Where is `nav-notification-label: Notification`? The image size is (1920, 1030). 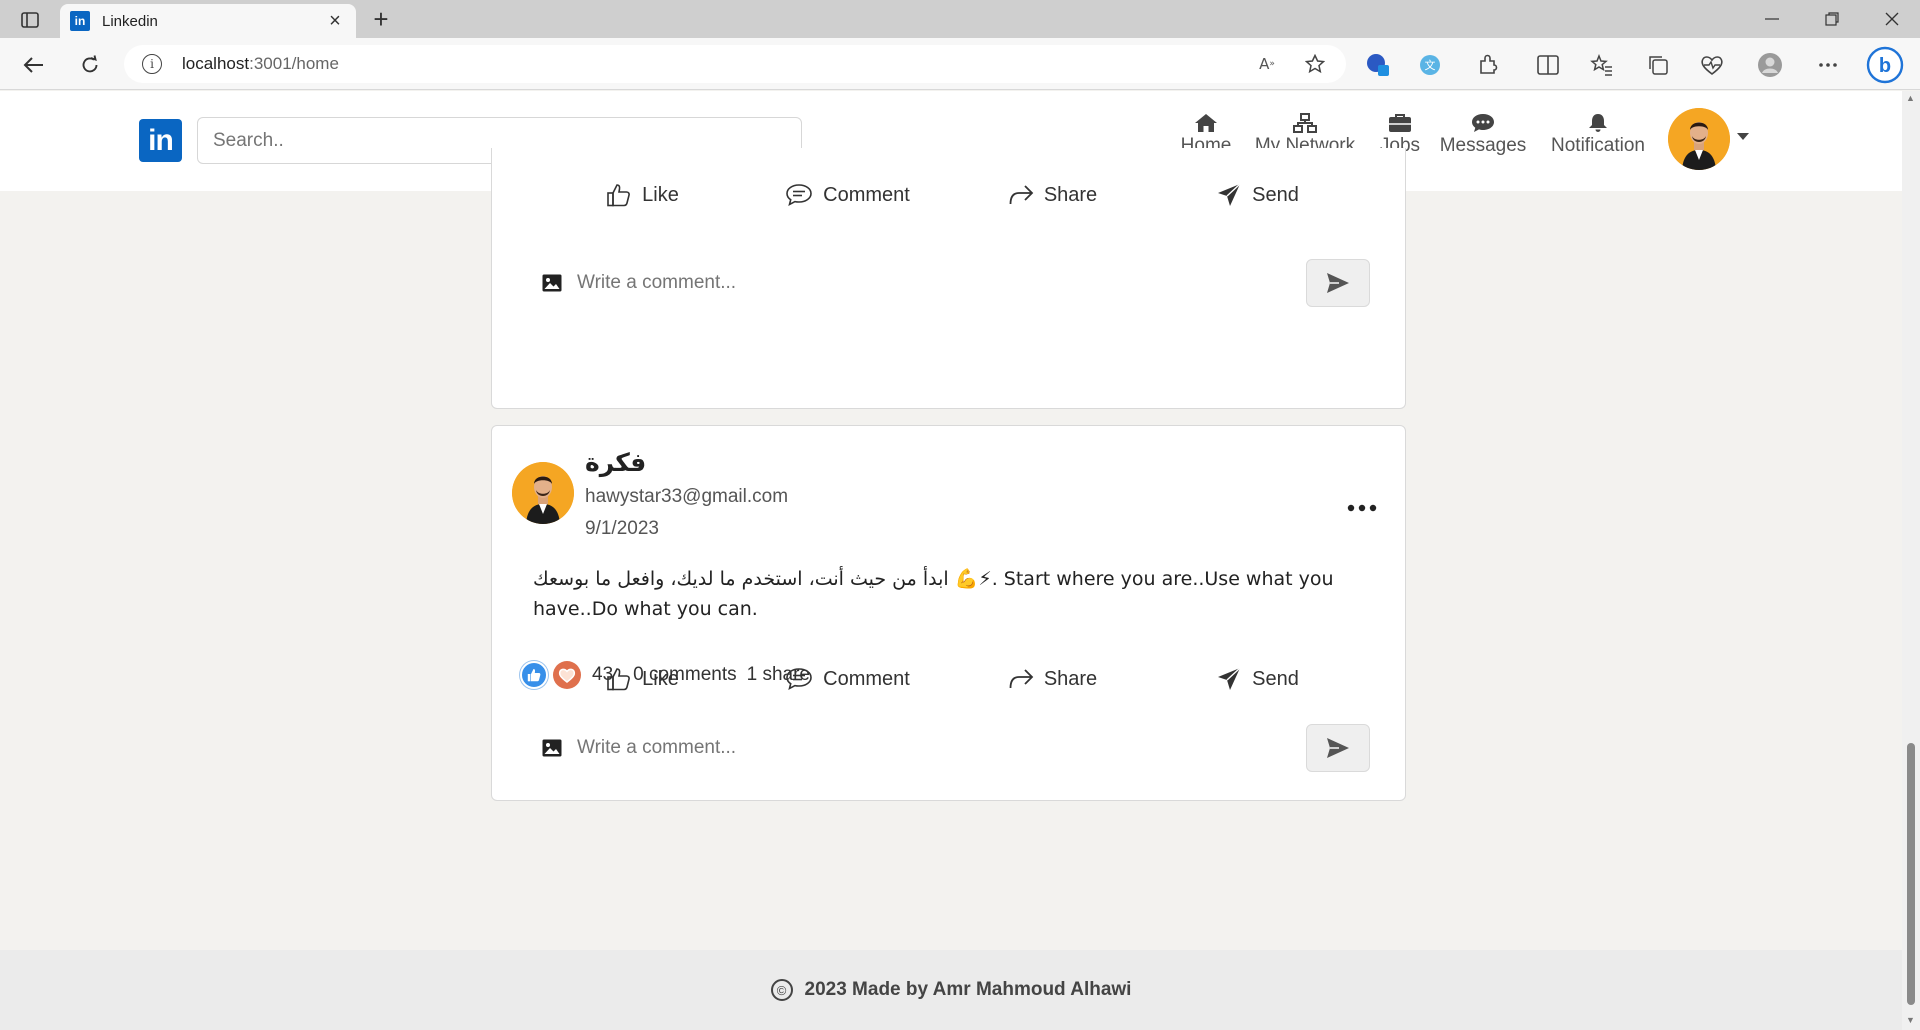
nav-notification-label: Notification is located at coordinates (1598, 145).